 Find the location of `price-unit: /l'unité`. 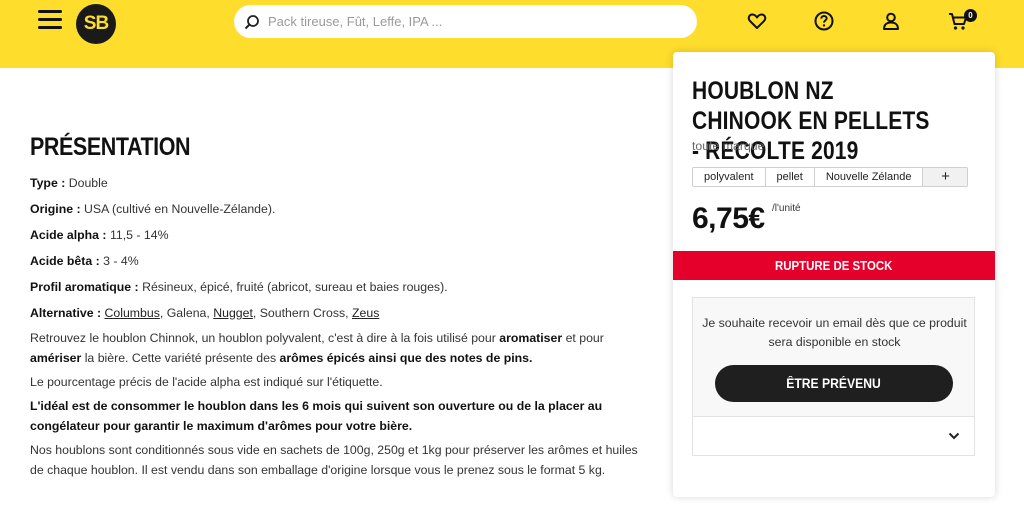

price-unit: /l'unité is located at coordinates (786, 208).